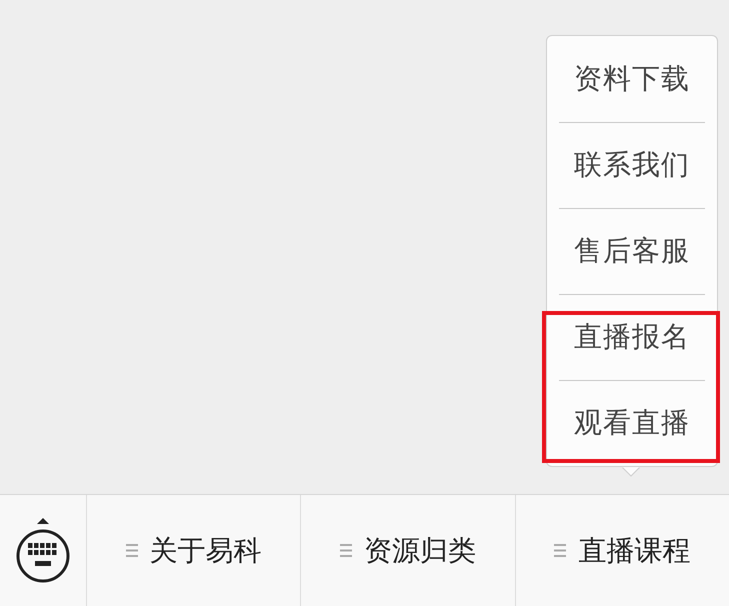  I want to click on keyboard-toggle-button, so click(43, 551).